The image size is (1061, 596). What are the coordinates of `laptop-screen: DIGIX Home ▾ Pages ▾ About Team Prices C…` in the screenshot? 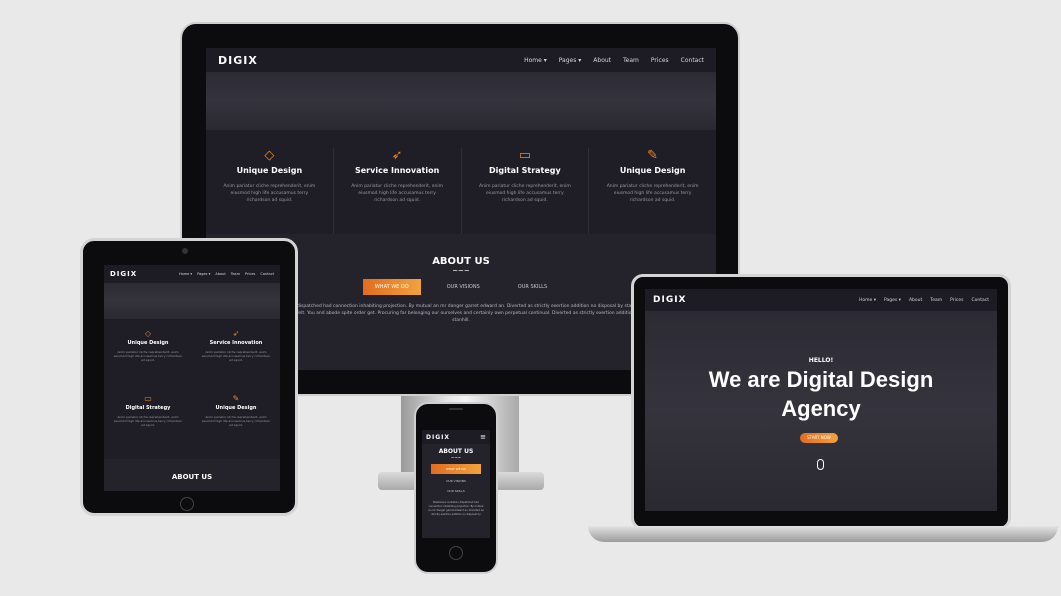 It's located at (821, 400).